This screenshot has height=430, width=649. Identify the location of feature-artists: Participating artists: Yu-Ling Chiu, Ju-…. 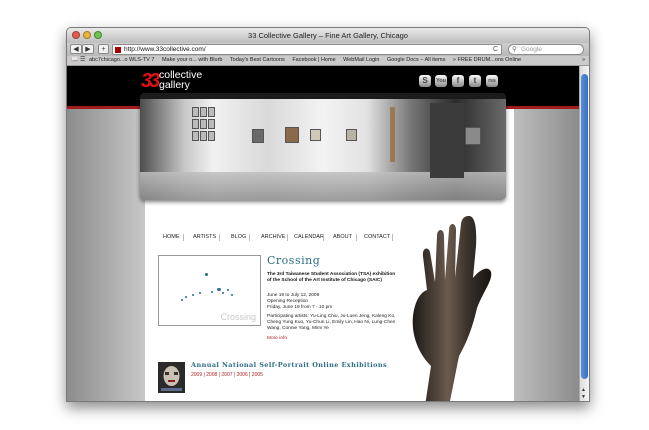
(331, 322).